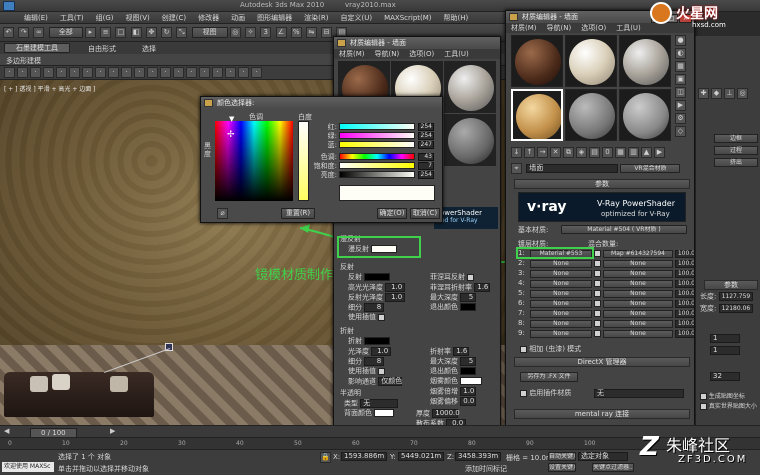  I want to click on mat-back-row-value: 8, so click(374, 307).